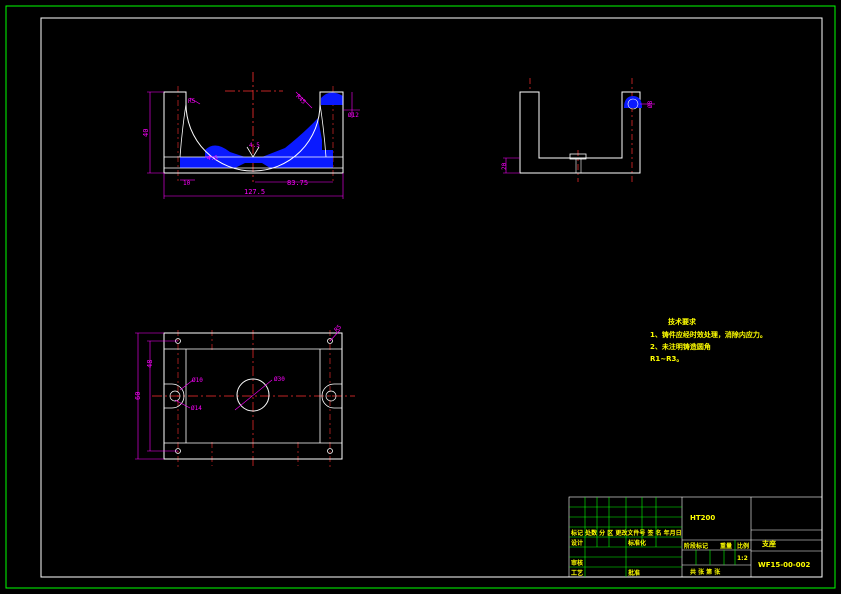  Describe the element at coordinates (353, 115) in the screenshot. I see `dim-front-boss: Ø12` at that location.